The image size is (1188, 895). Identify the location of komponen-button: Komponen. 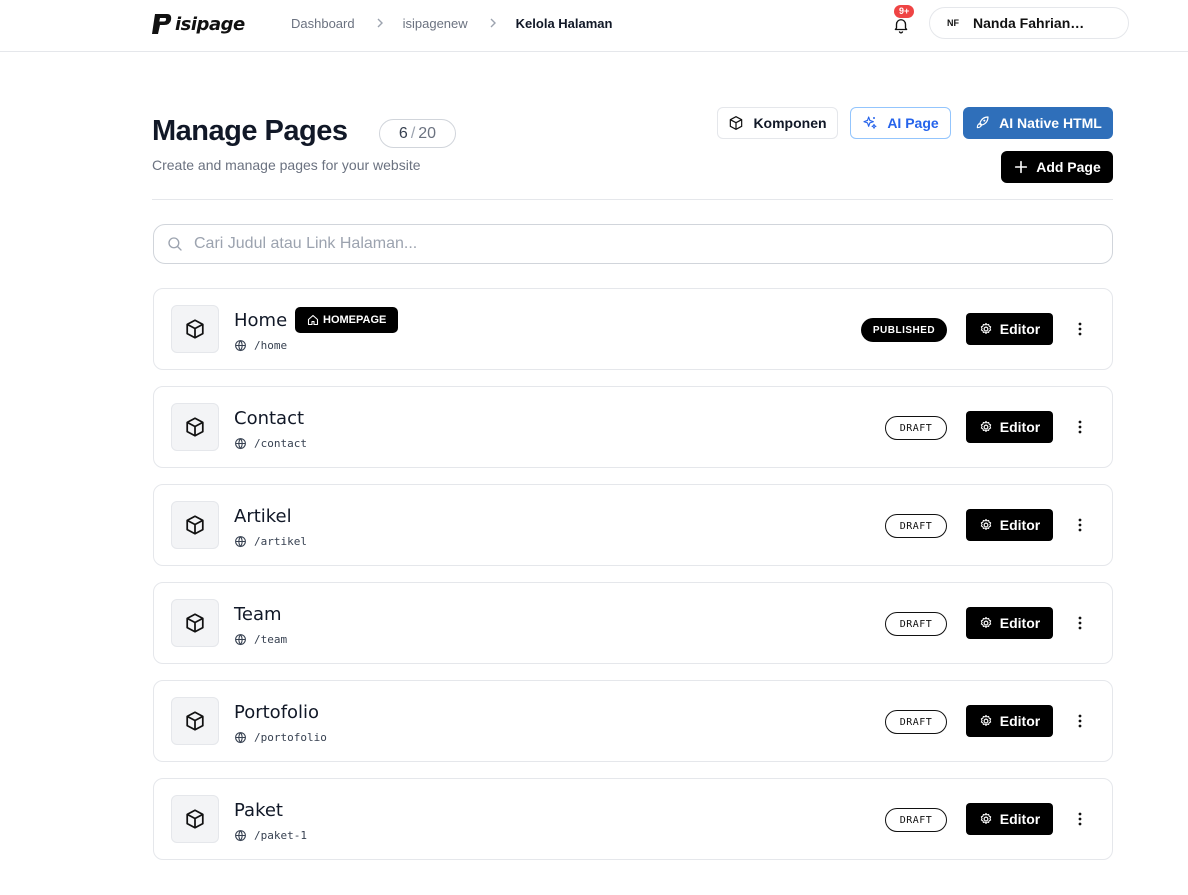
(777, 123).